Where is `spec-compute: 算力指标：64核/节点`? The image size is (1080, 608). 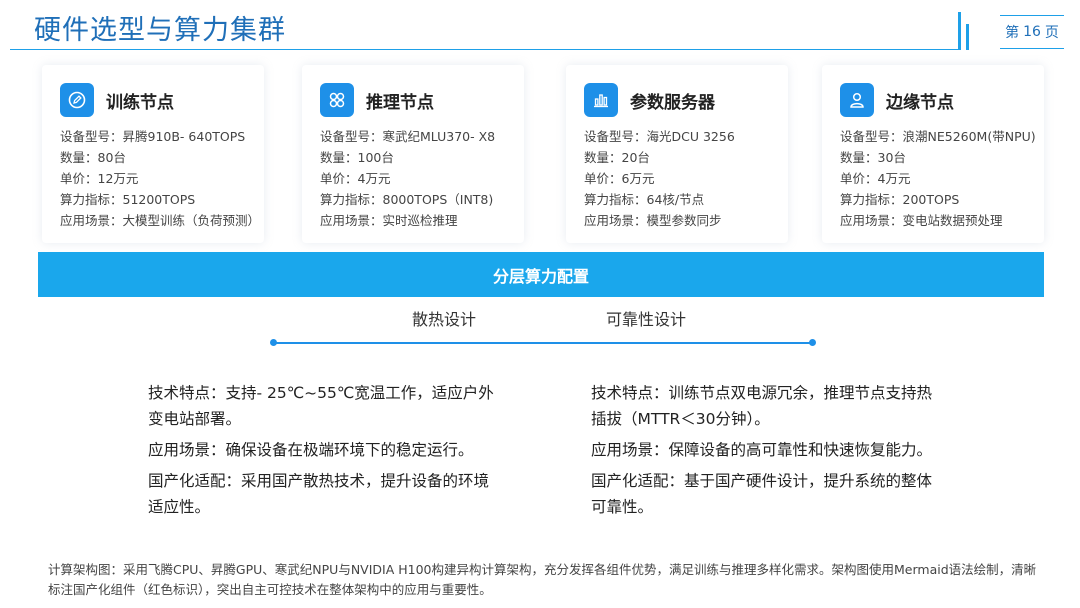 spec-compute: 算力指标：64核/节点 is located at coordinates (644, 199).